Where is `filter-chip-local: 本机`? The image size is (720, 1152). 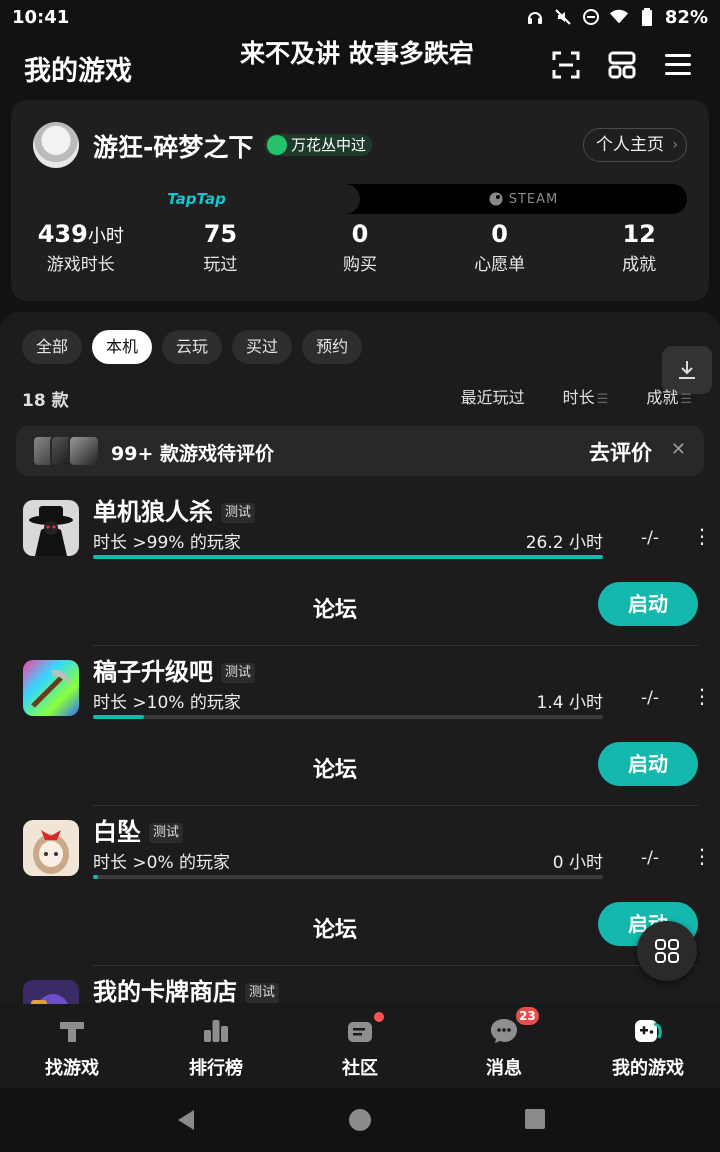 filter-chip-local: 本机 is located at coordinates (122, 347).